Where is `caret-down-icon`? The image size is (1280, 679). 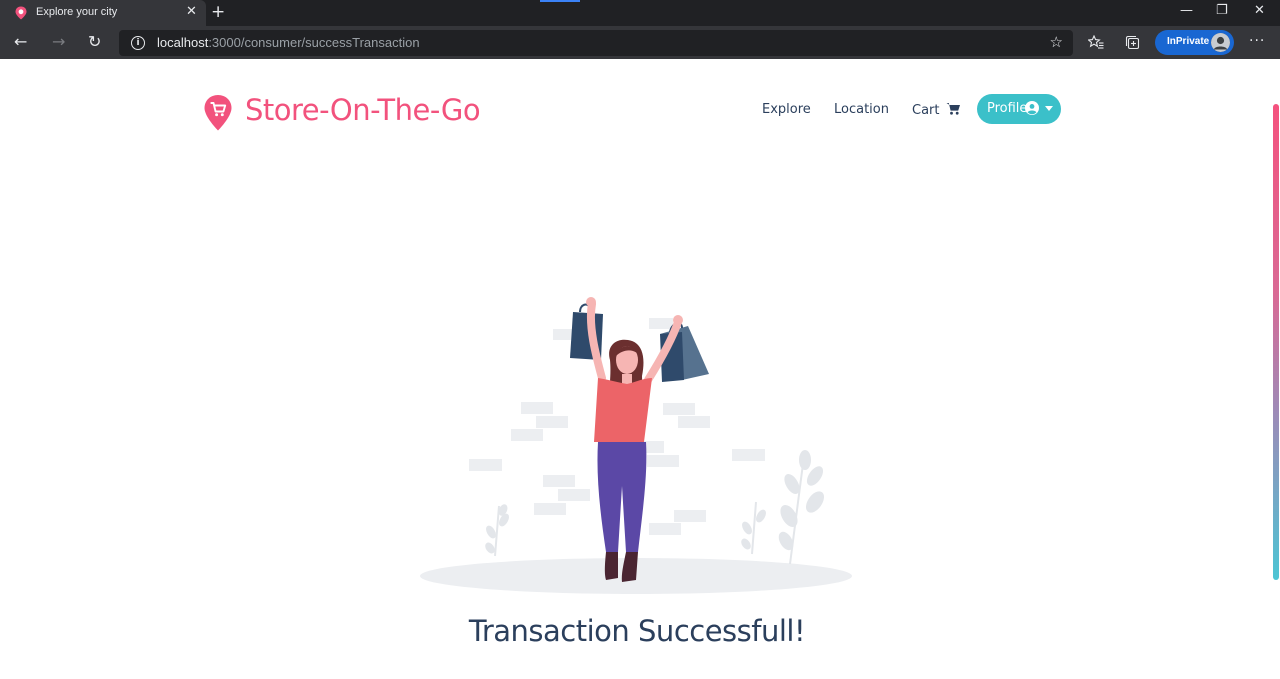 caret-down-icon is located at coordinates (1049, 108).